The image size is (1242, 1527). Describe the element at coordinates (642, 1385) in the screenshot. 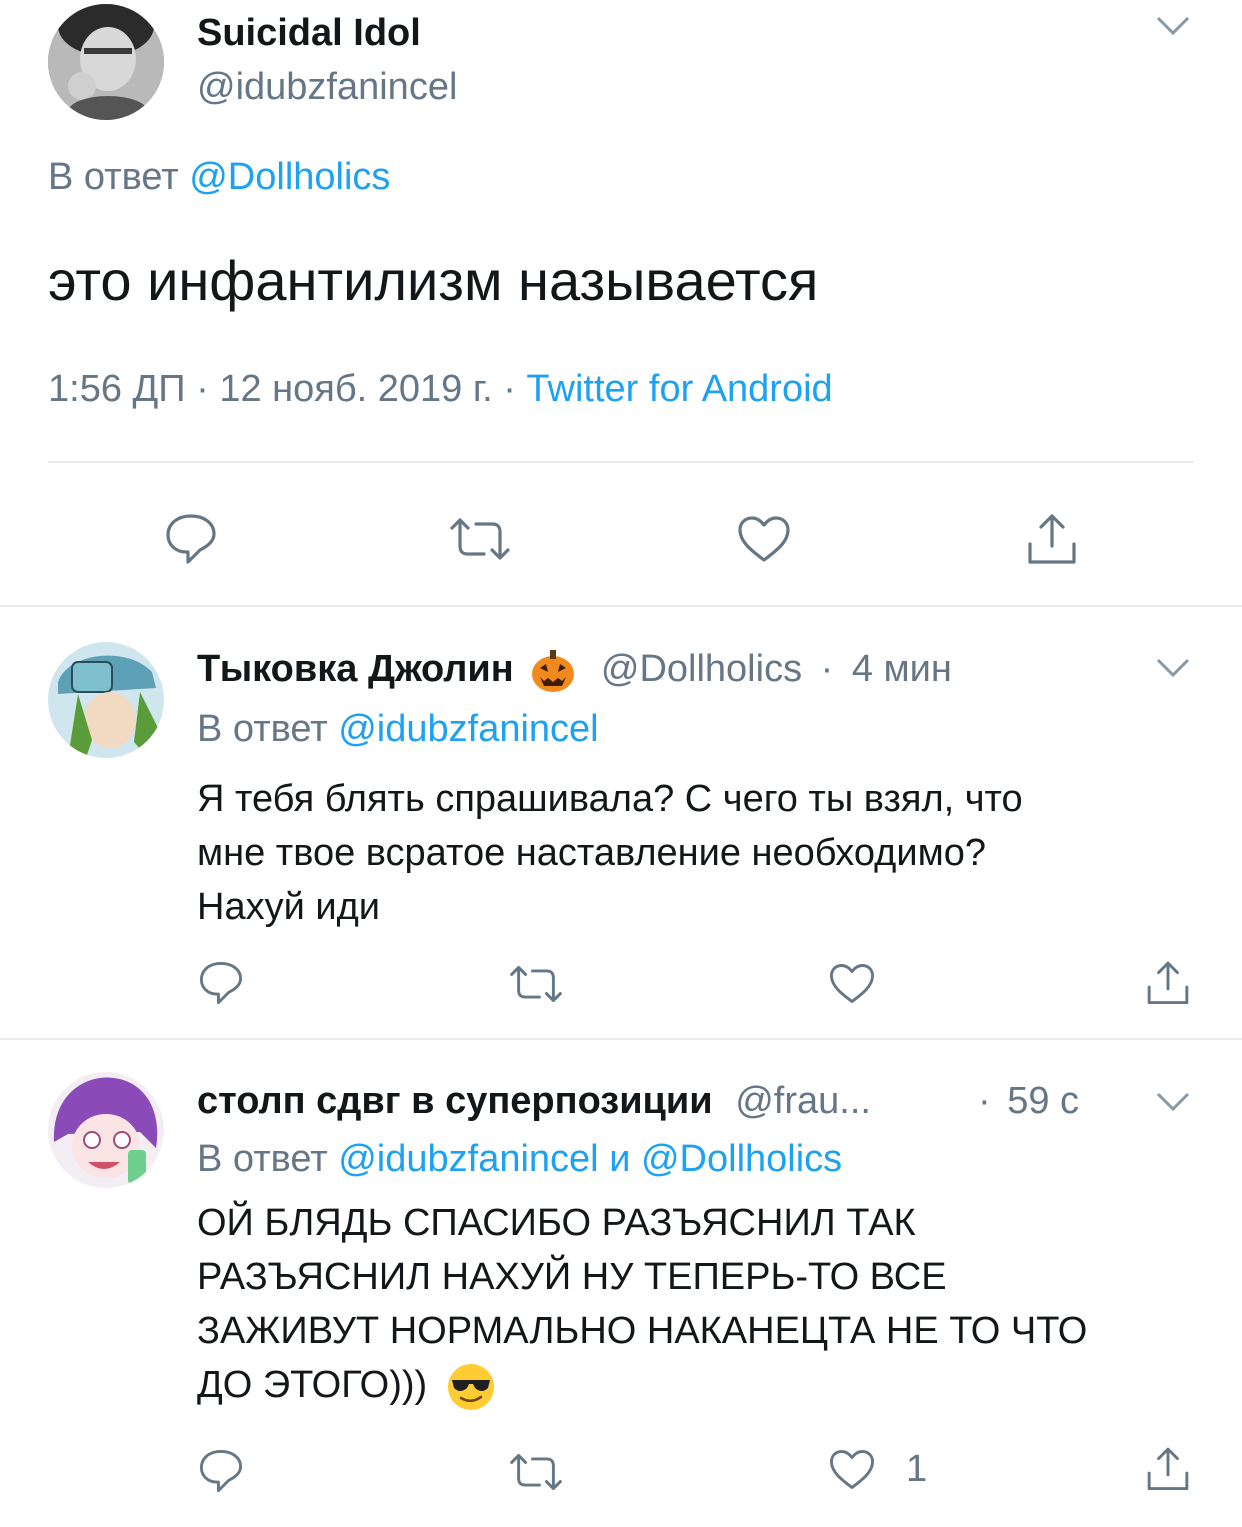

I see `tweet-text-line-last: ДО ЭТОГО)))` at that location.